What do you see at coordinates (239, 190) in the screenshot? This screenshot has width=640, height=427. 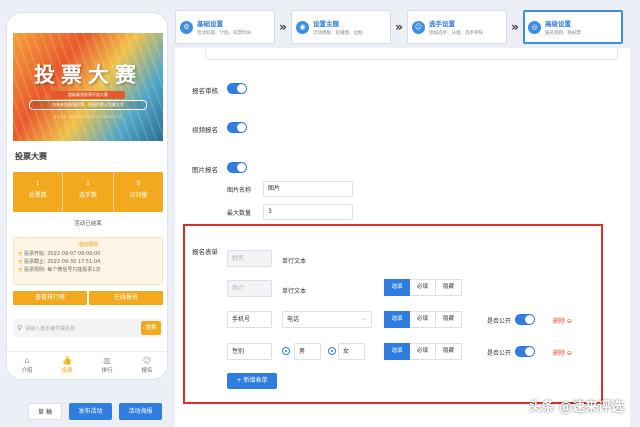 I see `image-name-label: 图片名称` at bounding box center [239, 190].